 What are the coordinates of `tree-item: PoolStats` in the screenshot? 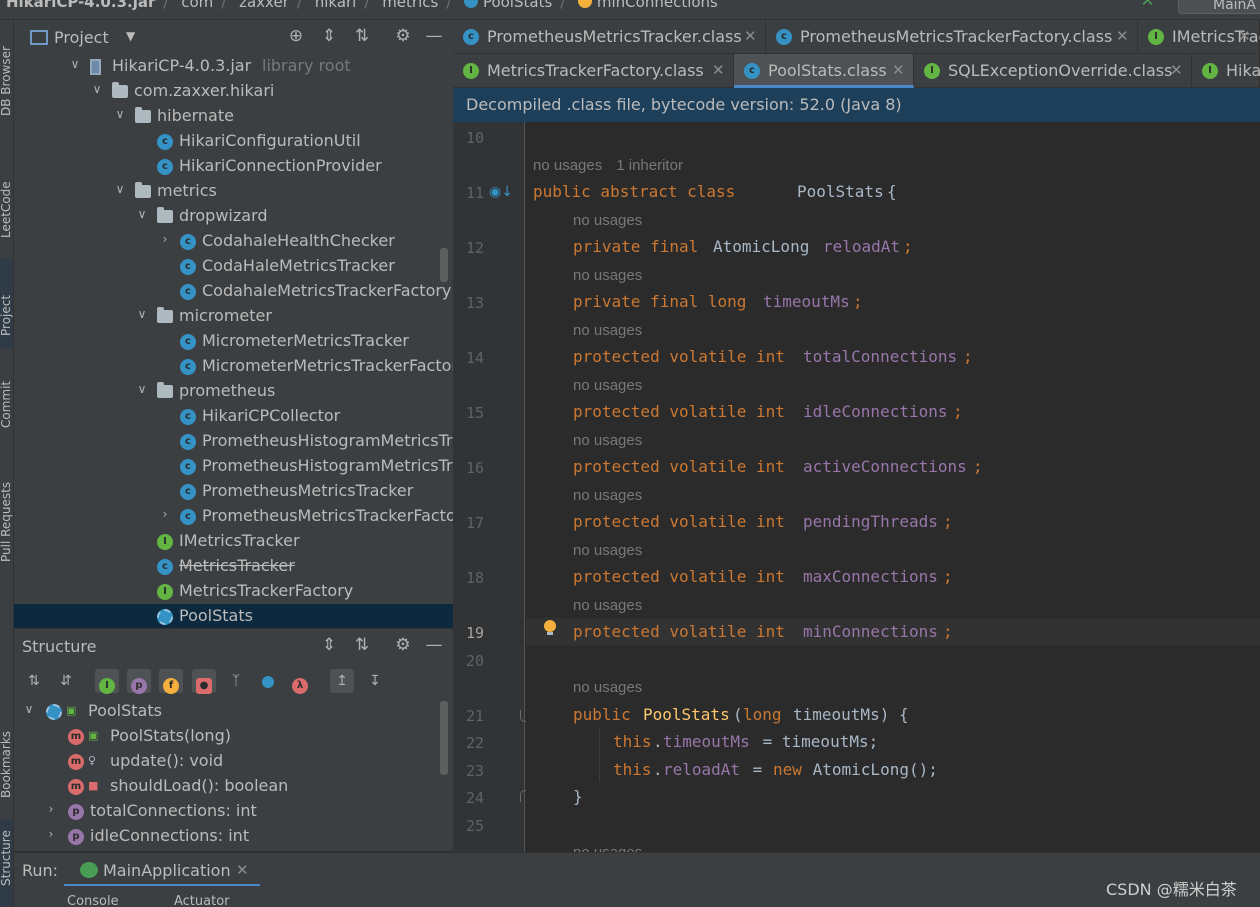 It's located at (233, 616).